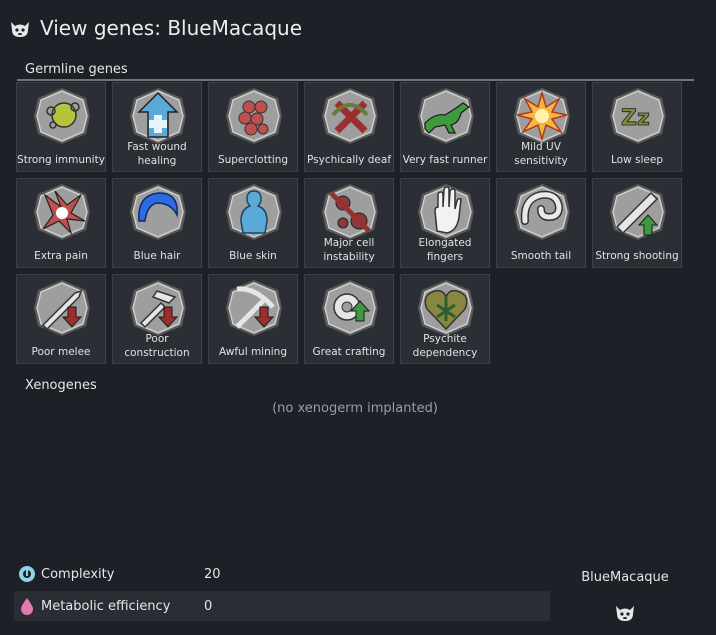  Describe the element at coordinates (61, 385) in the screenshot. I see `xenogenes-section-header: Xenogenes` at that location.